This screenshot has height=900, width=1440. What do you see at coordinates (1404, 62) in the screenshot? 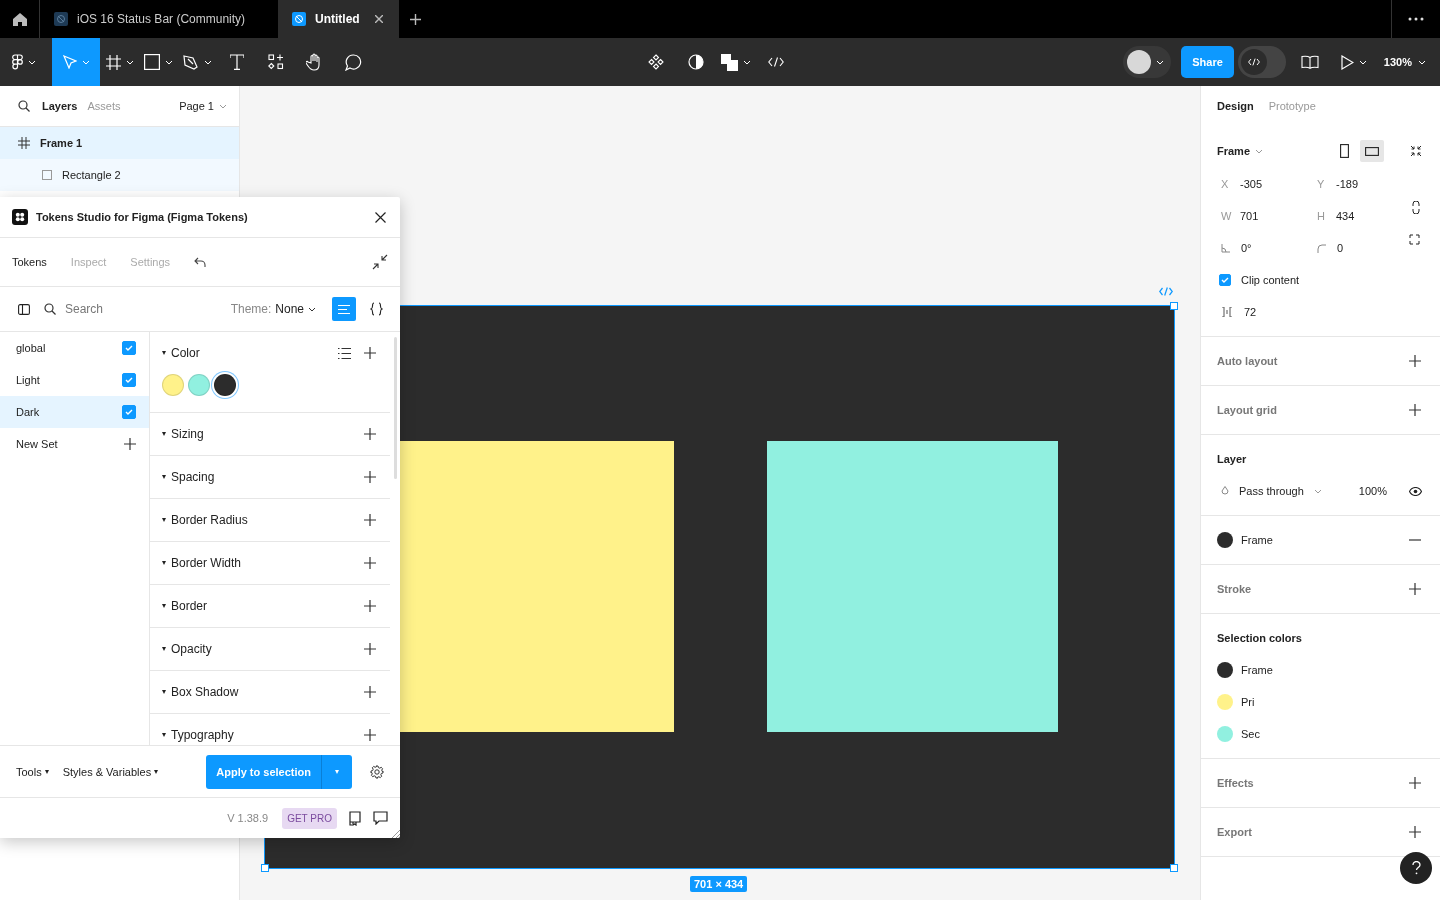
I see `zoom-menu: 130%` at bounding box center [1404, 62].